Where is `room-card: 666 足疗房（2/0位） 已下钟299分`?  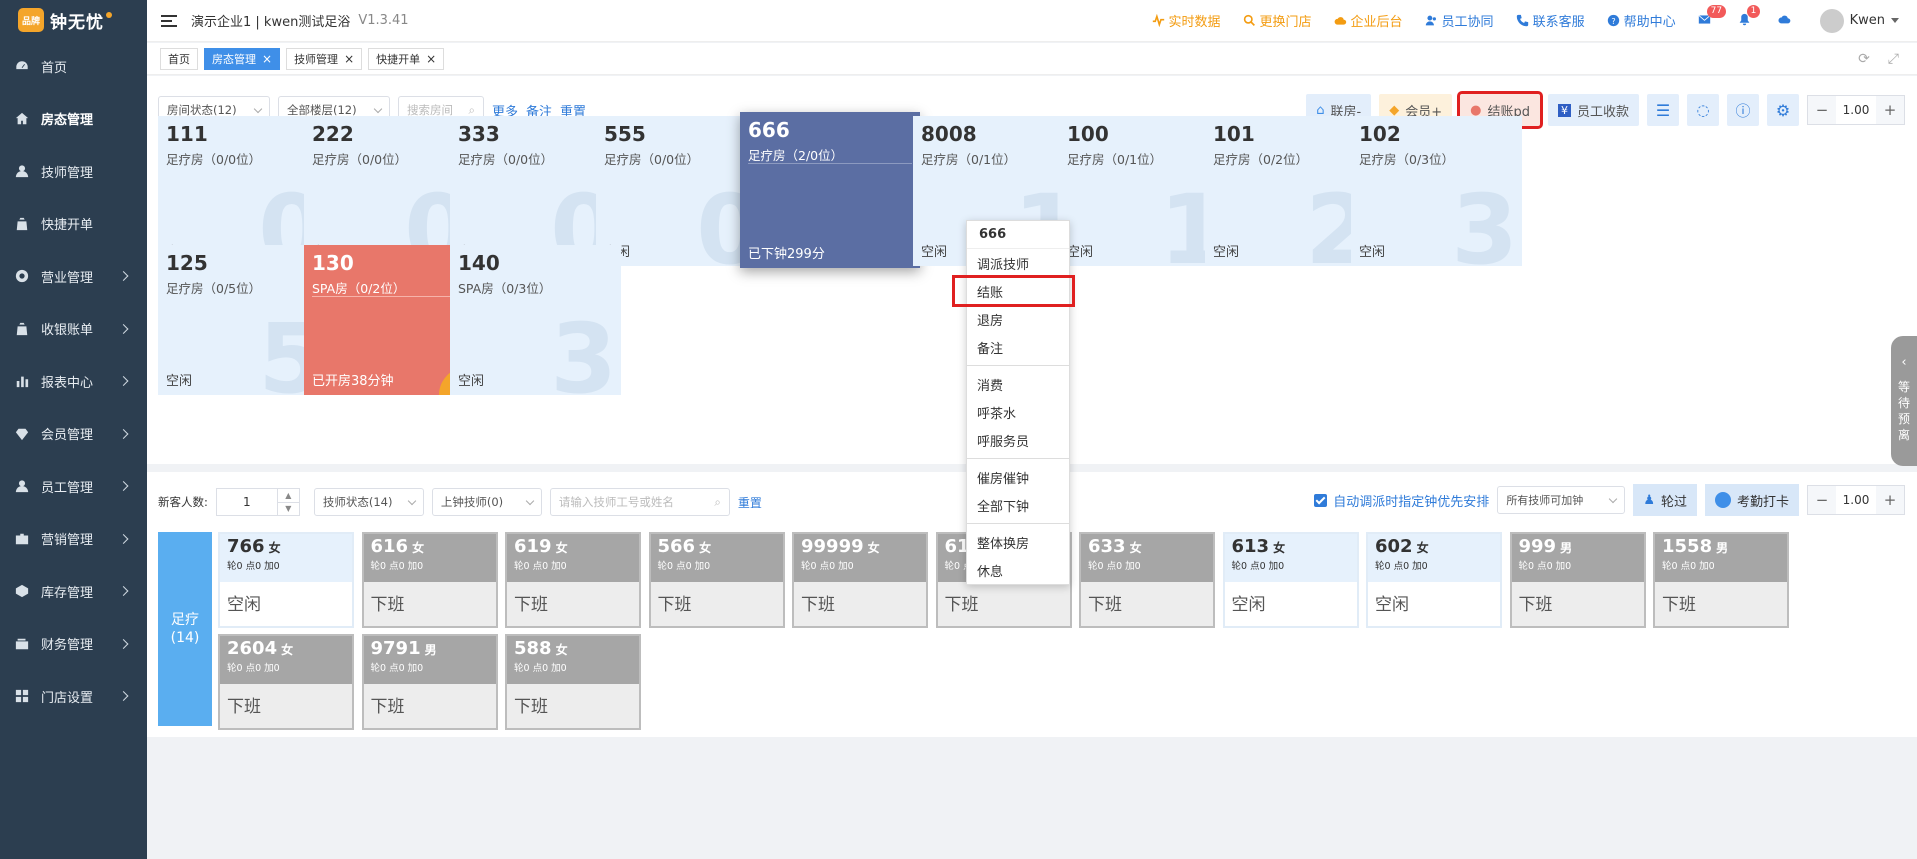 room-card: 666 足疗房（2/0位） 已下钟299分 is located at coordinates (830, 190).